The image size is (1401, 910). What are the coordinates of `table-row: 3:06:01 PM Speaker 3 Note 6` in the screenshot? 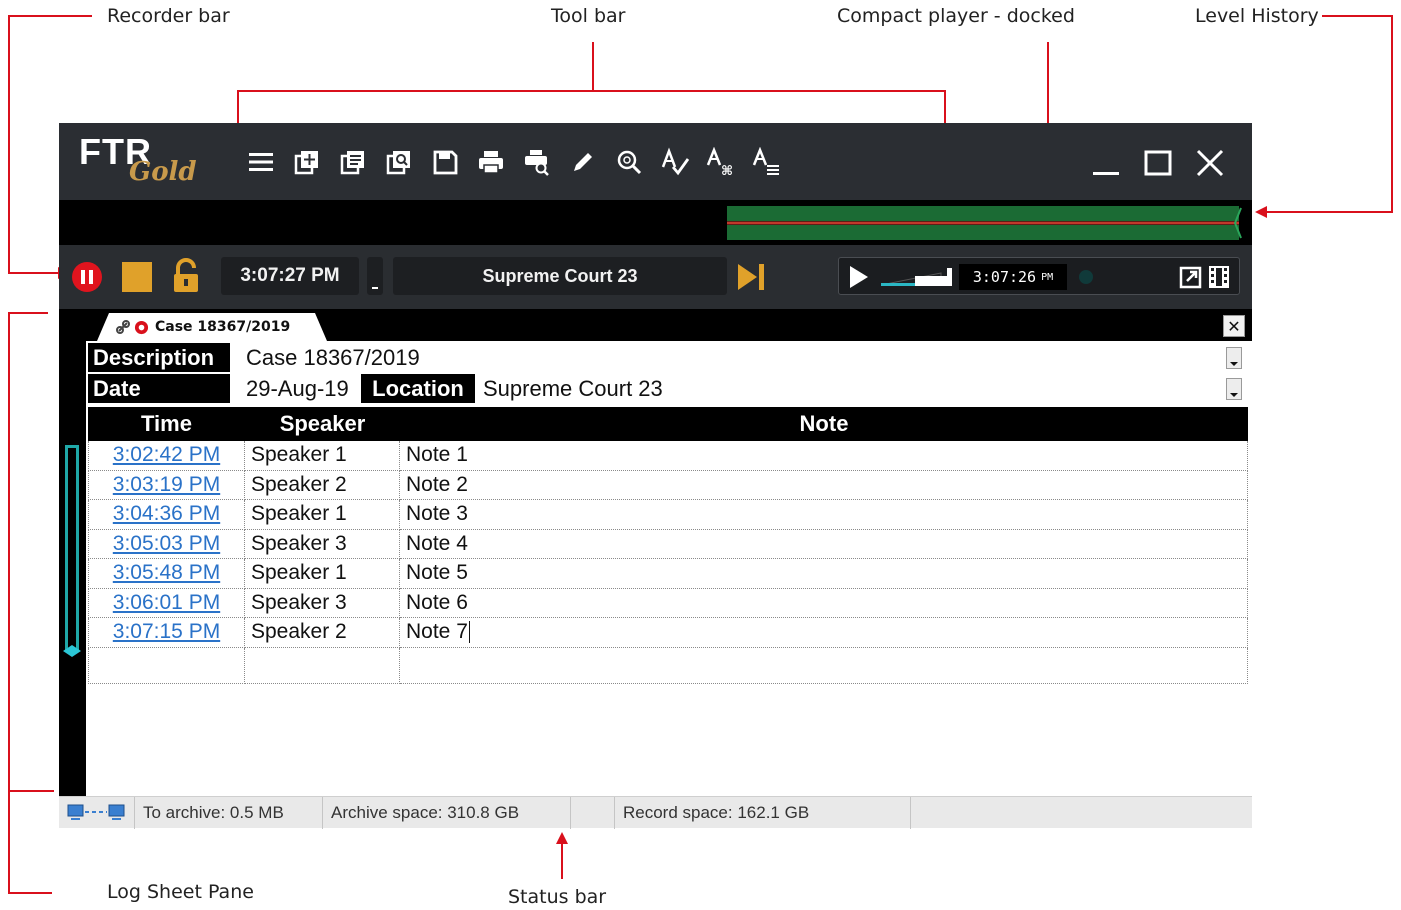 It's located at (668, 603).